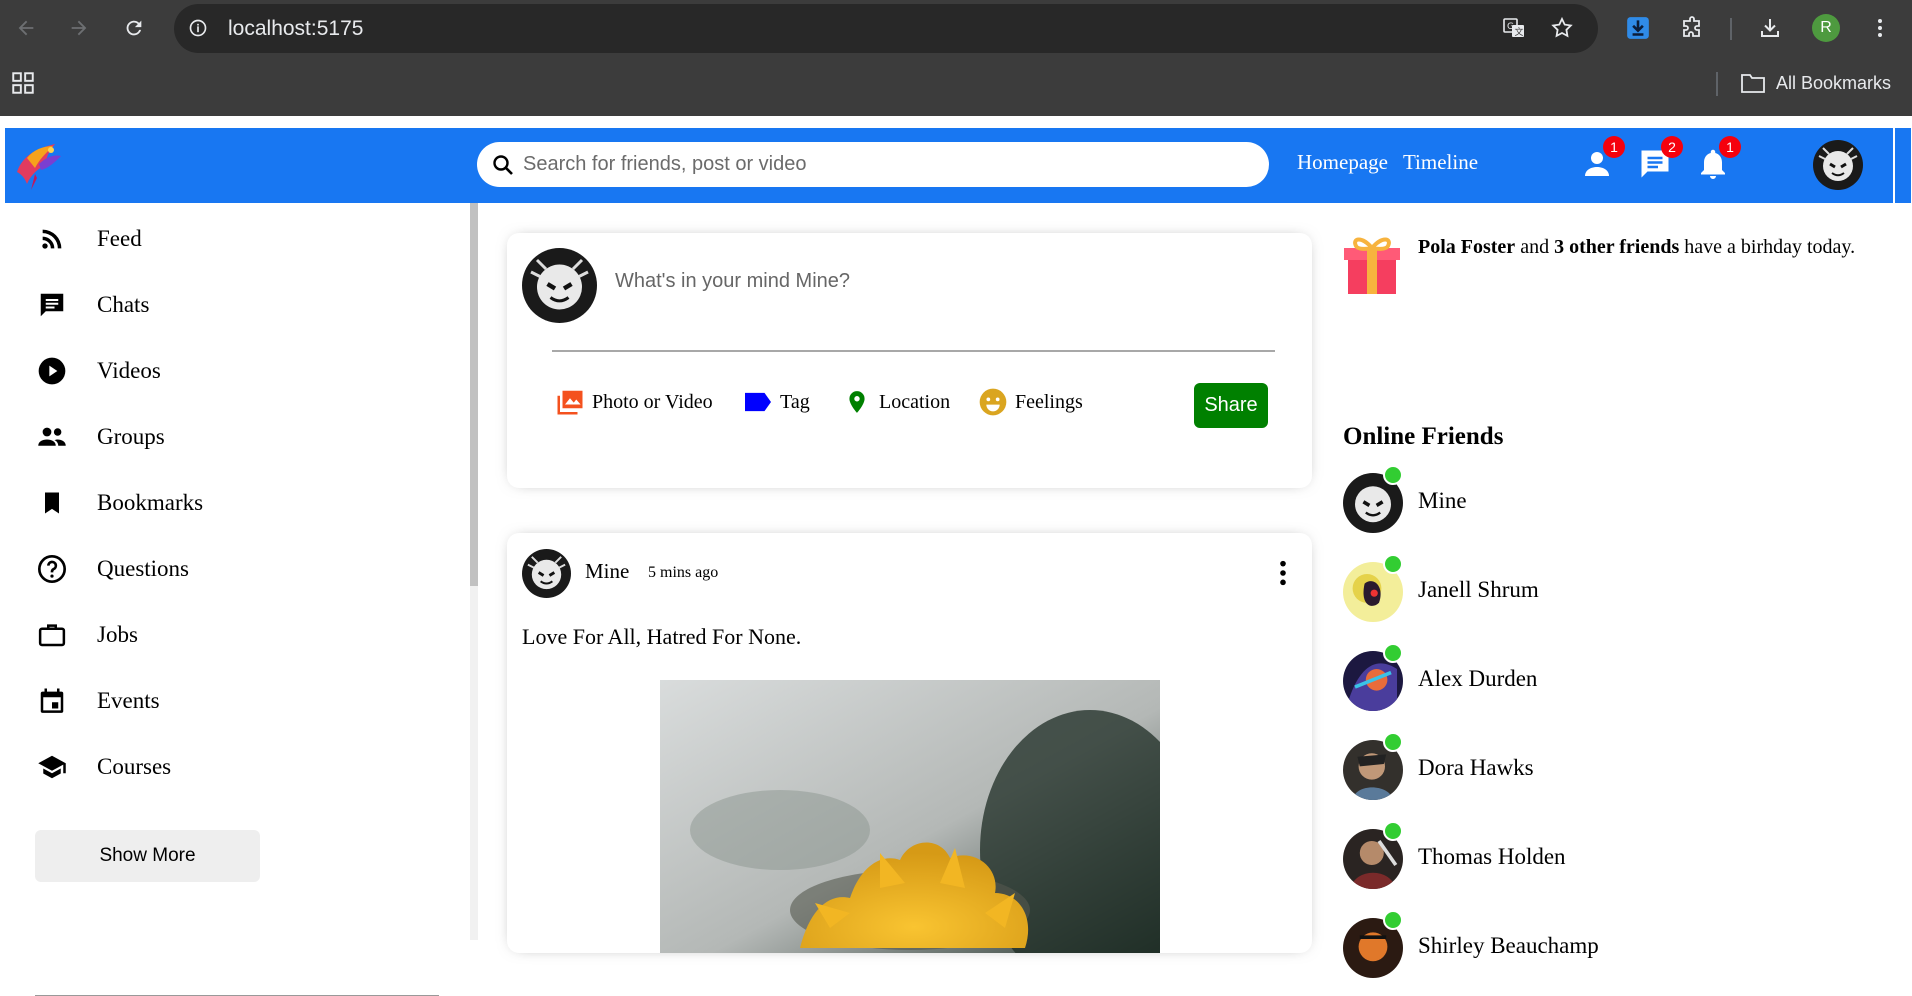 This screenshot has width=1912, height=996. What do you see at coordinates (1562, 28) in the screenshot?
I see `bookmark-star-icon` at bounding box center [1562, 28].